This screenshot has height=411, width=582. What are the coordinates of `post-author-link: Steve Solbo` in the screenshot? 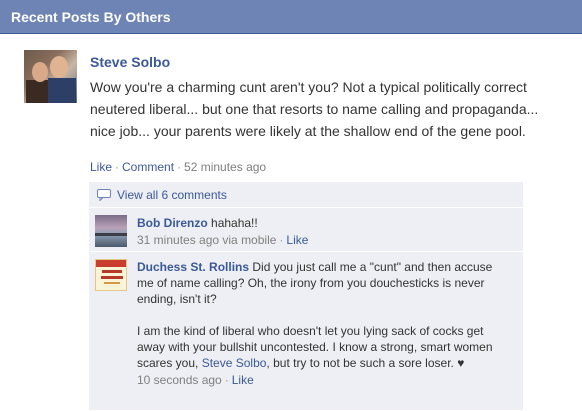 It's located at (130, 62).